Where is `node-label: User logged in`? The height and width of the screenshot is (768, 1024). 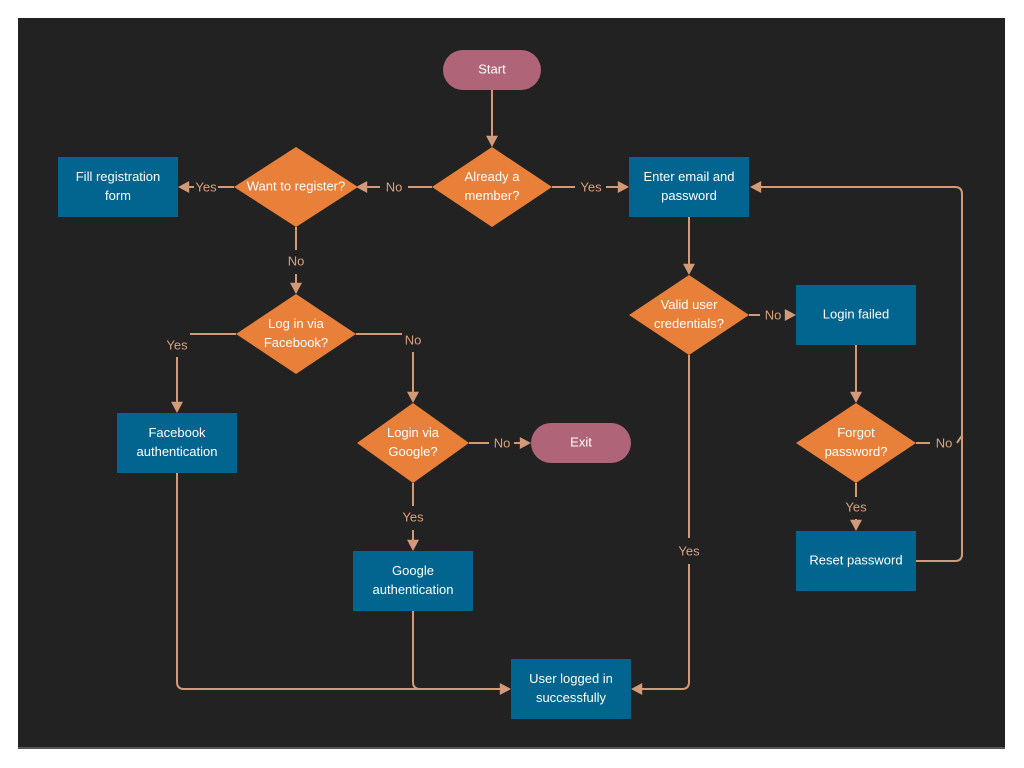 node-label: User logged in is located at coordinates (571, 678).